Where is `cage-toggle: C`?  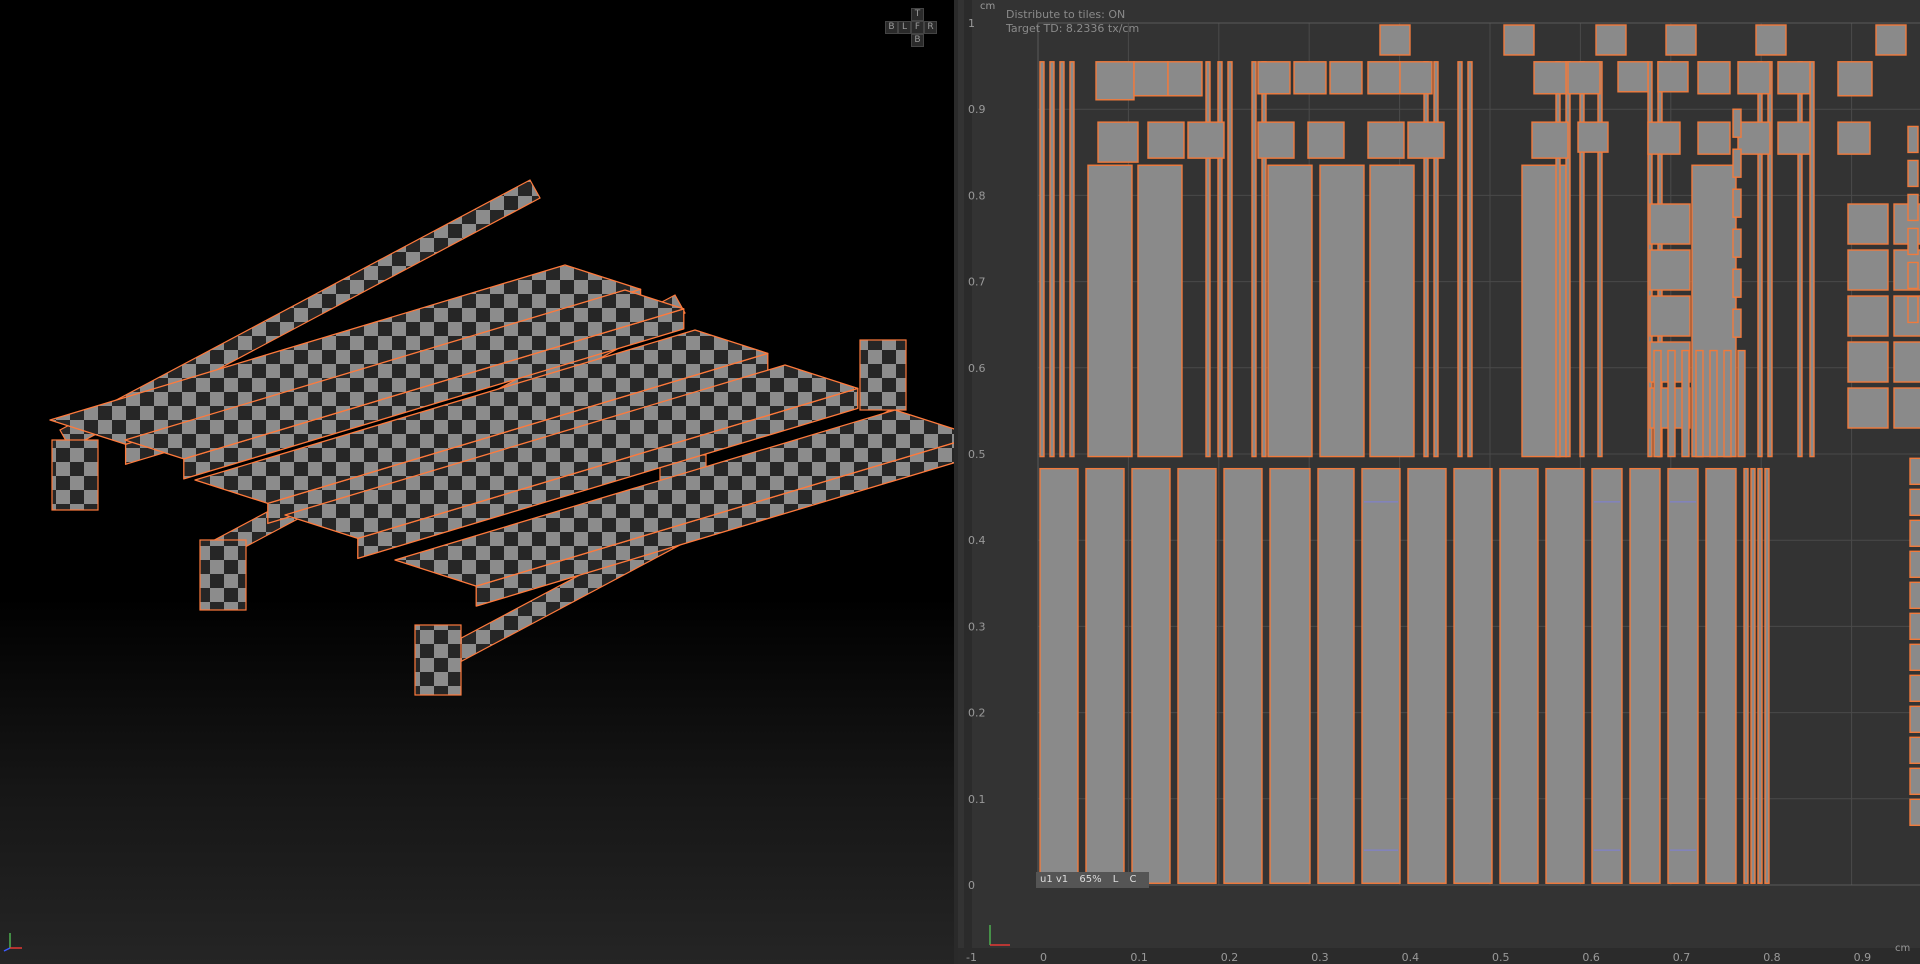
cage-toggle: C is located at coordinates (1133, 879).